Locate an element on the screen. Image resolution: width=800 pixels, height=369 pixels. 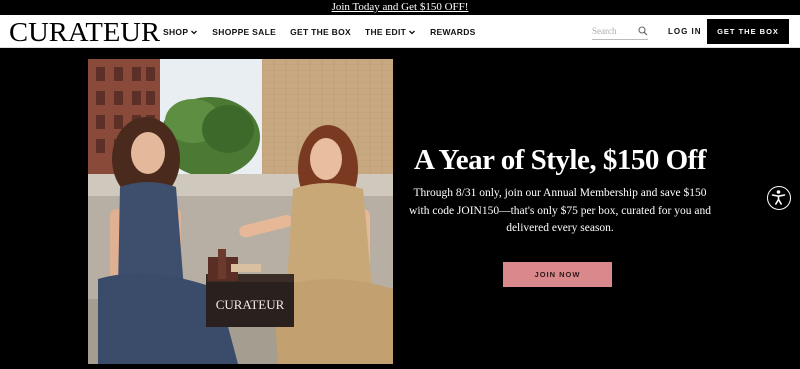
accessibility-icon is located at coordinates (779, 198).